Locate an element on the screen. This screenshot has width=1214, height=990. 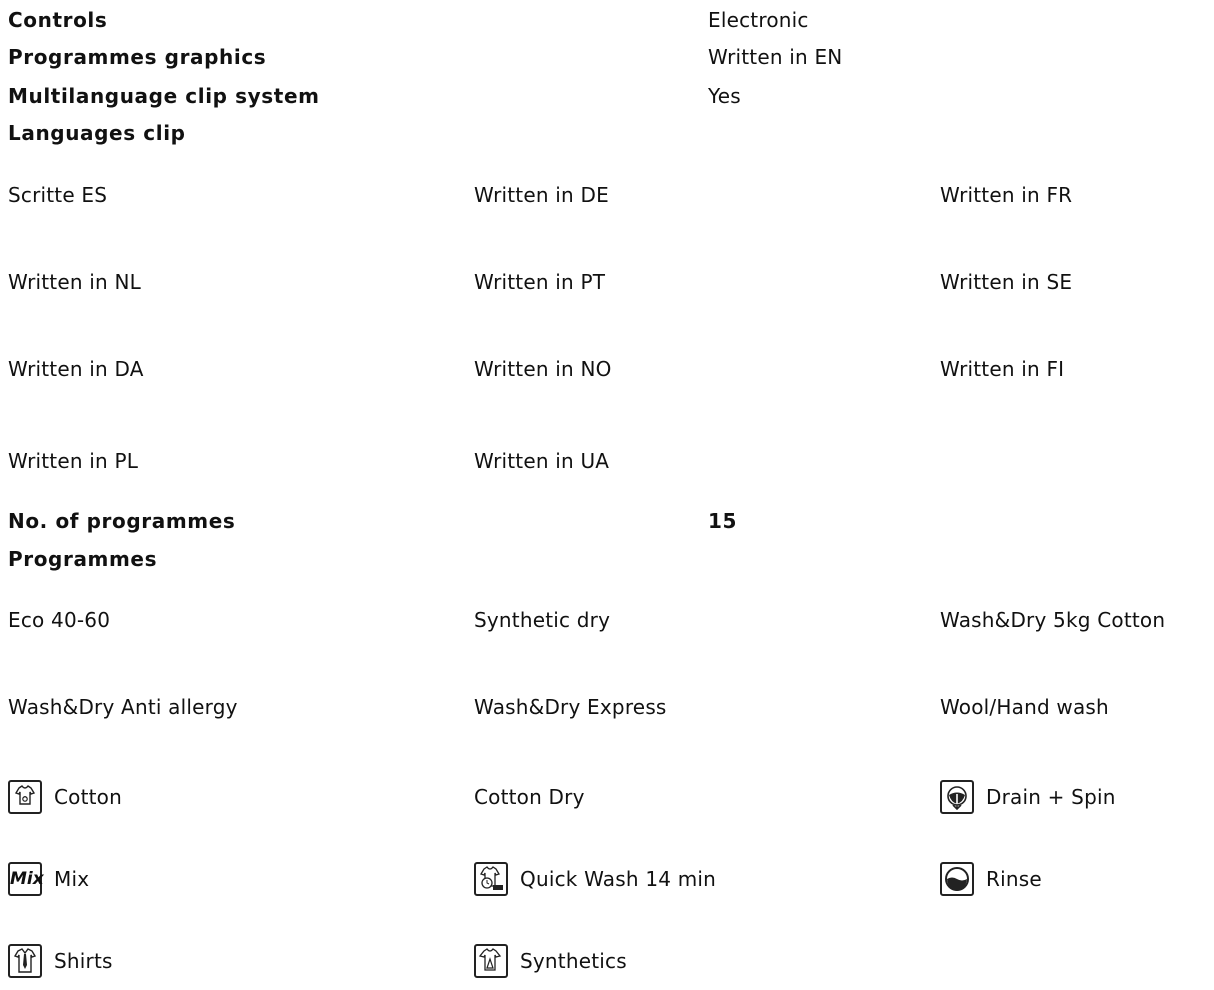
language-item: Written in FR is located at coordinates (1006, 195).